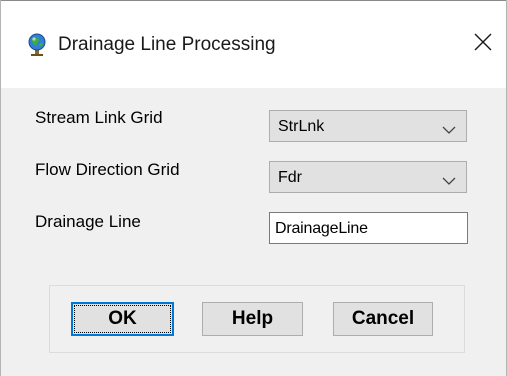 This screenshot has width=507, height=376. I want to click on close-button, so click(483, 44).